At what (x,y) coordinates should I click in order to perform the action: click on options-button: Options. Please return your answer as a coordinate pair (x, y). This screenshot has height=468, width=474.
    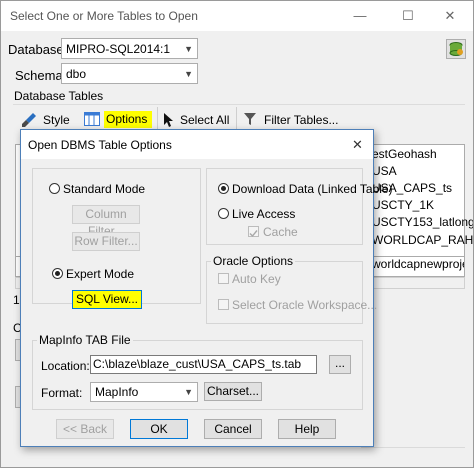
    Looking at the image, I should click on (117, 119).